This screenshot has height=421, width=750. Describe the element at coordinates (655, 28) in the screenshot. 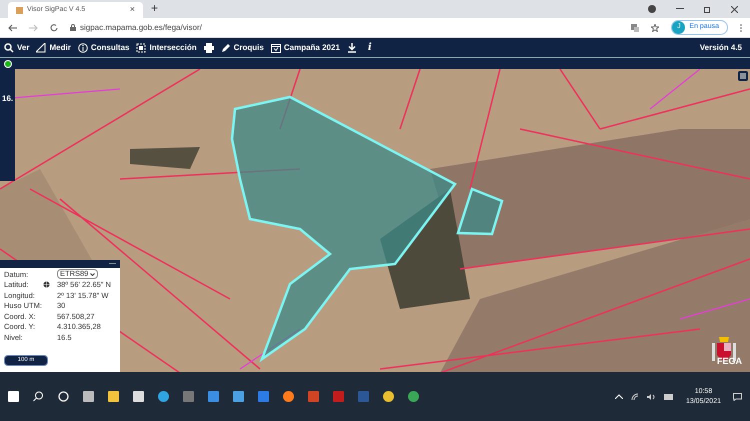

I see `star-icon` at that location.